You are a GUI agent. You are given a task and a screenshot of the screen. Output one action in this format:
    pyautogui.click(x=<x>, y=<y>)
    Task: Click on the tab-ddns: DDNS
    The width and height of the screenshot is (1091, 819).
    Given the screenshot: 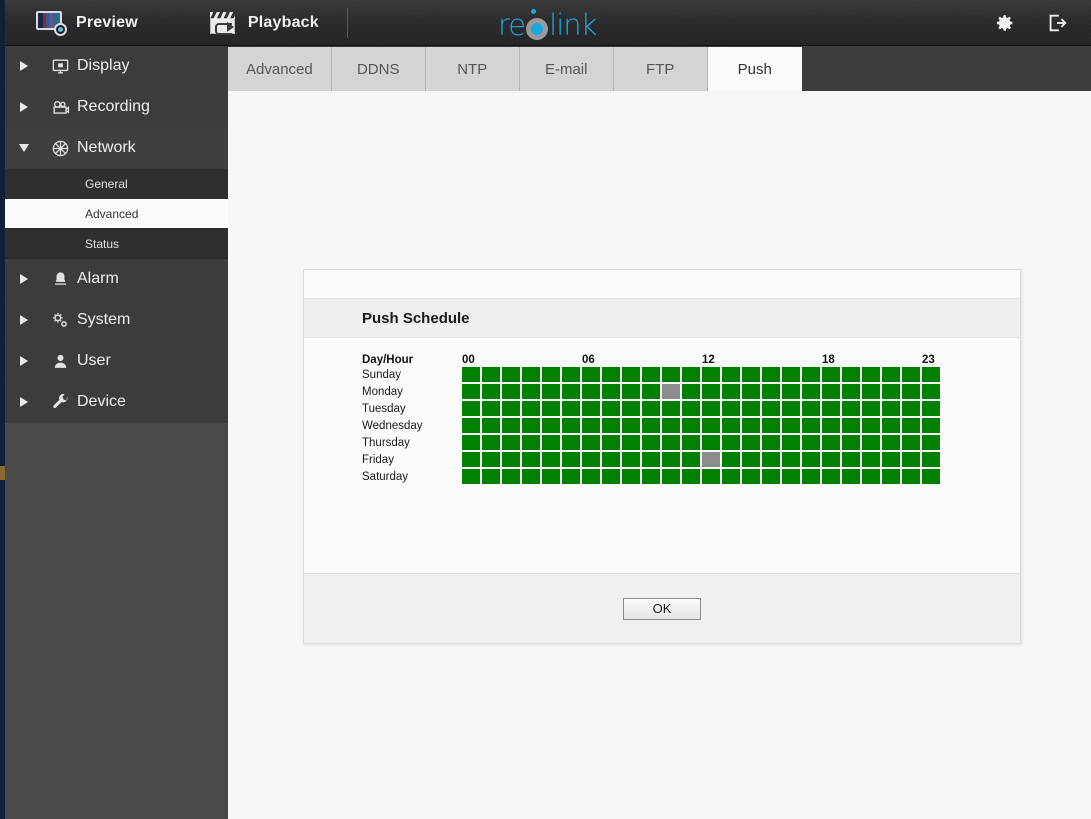 What is the action you would take?
    pyautogui.click(x=378, y=69)
    